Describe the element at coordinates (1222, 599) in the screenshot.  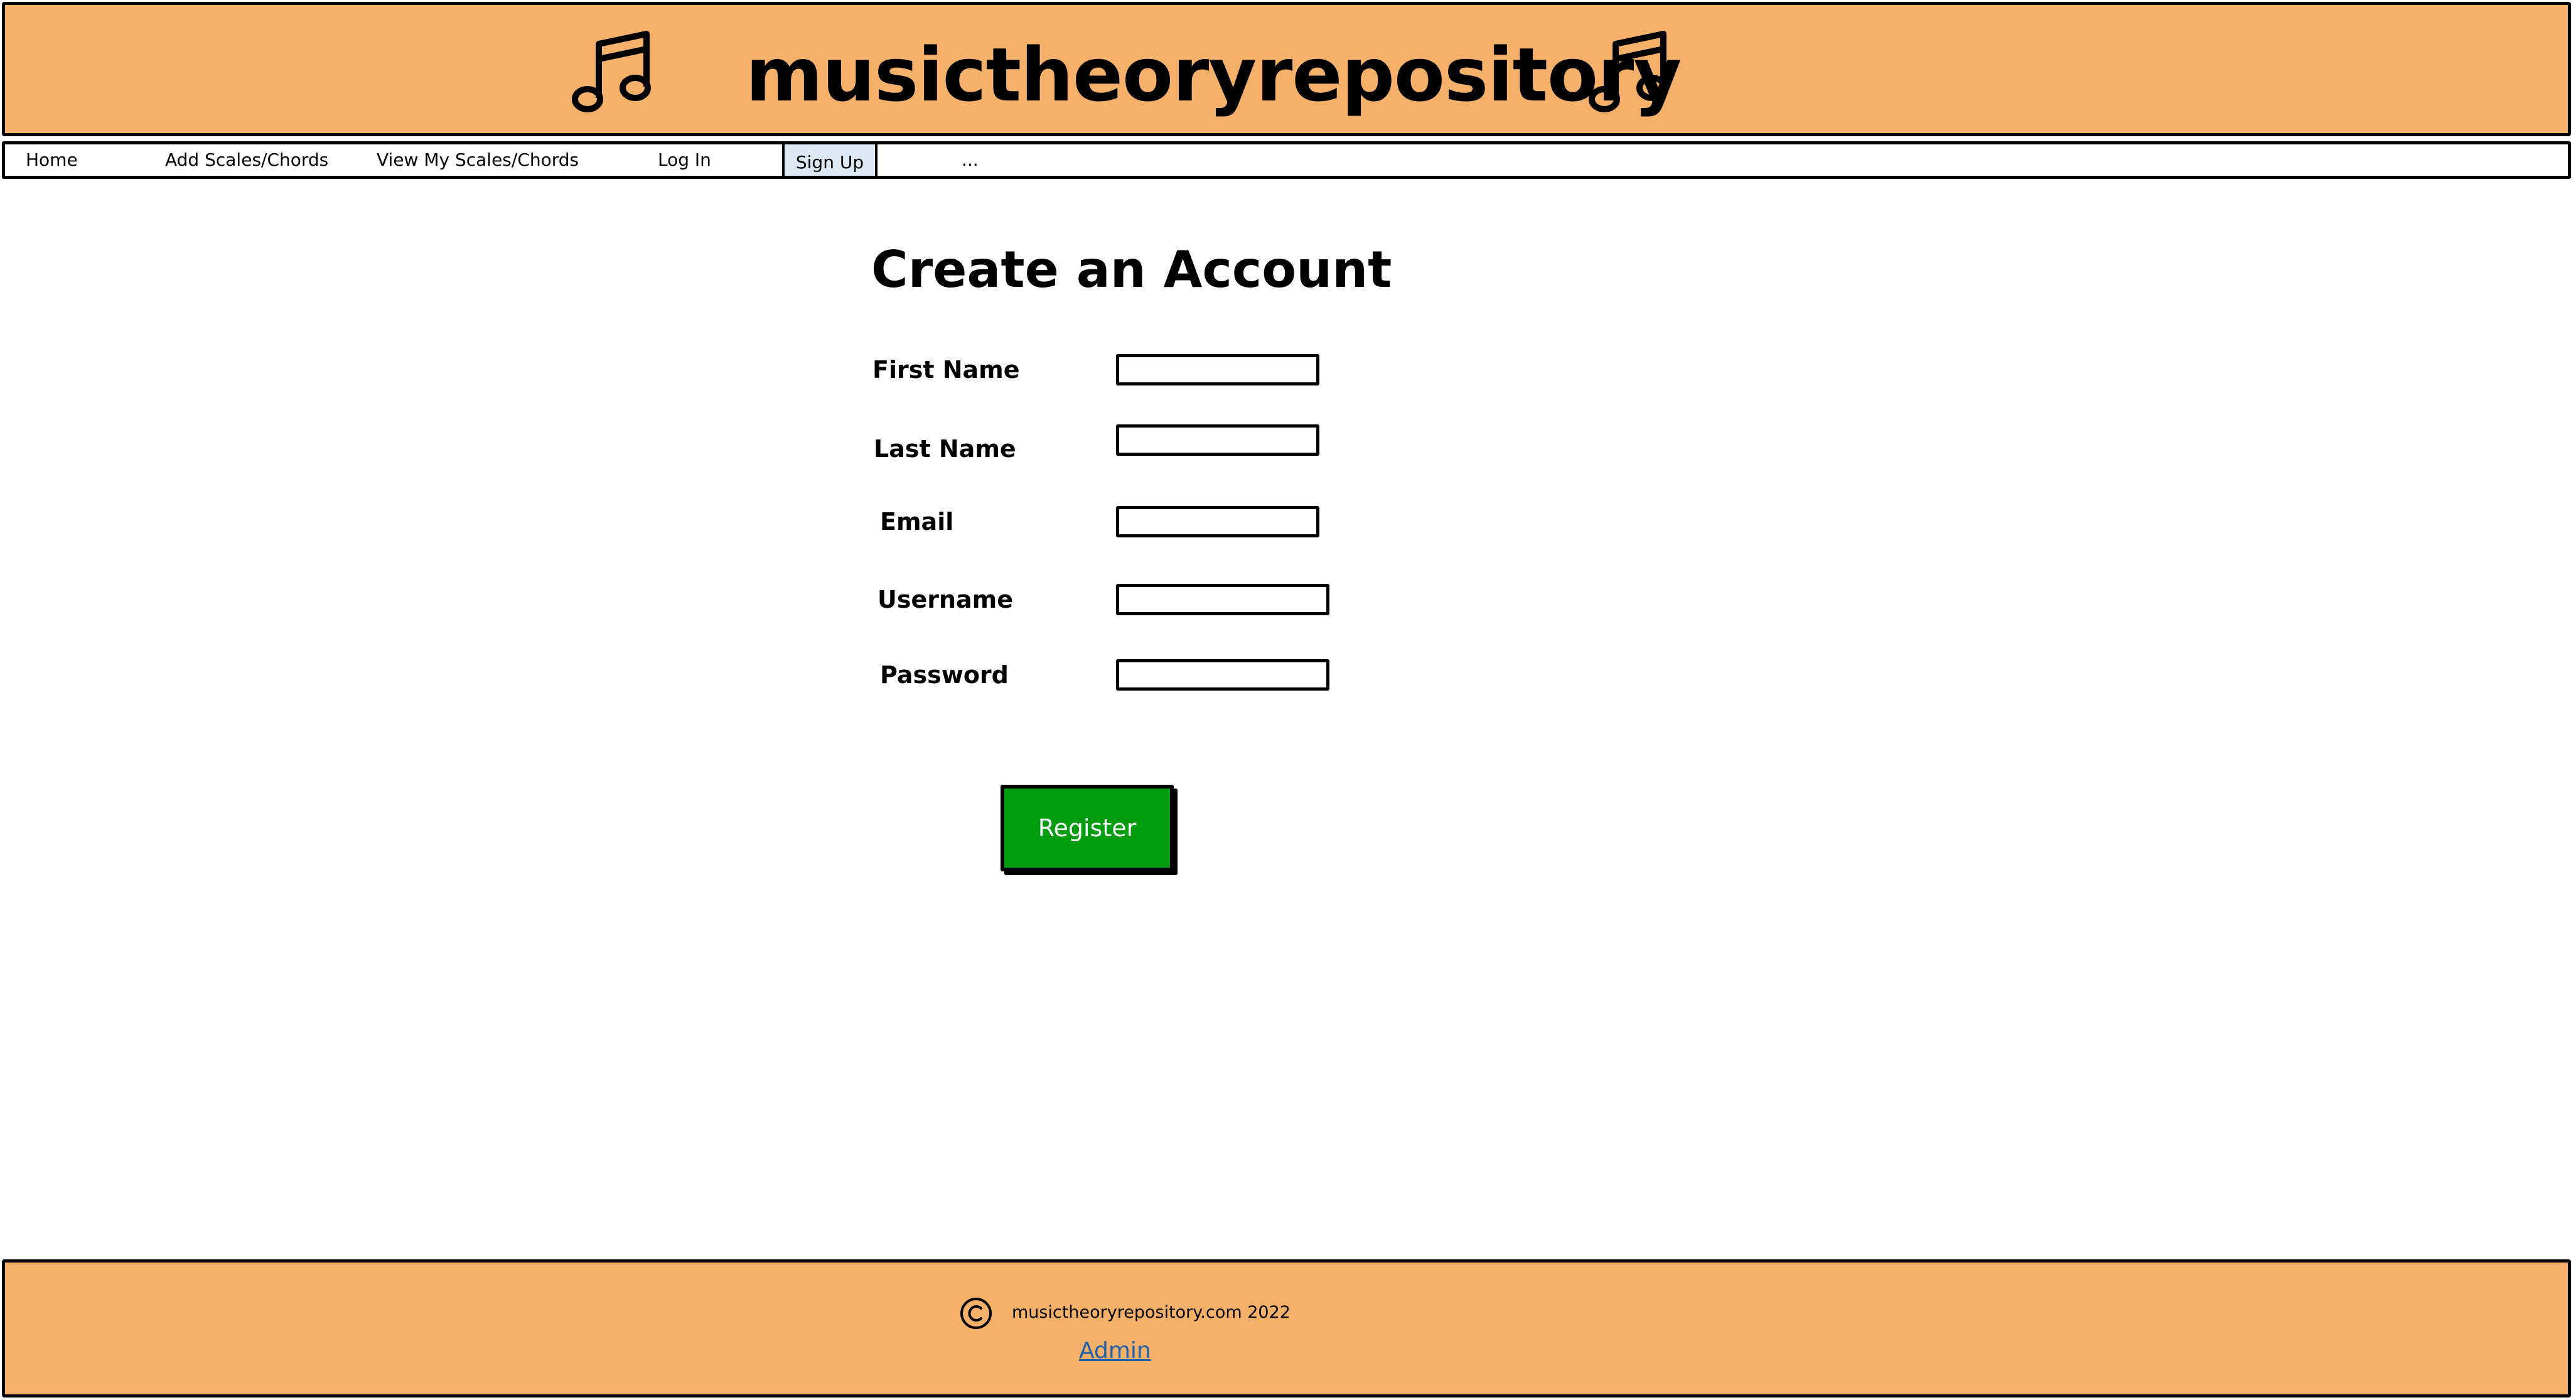
I see `username-field` at that location.